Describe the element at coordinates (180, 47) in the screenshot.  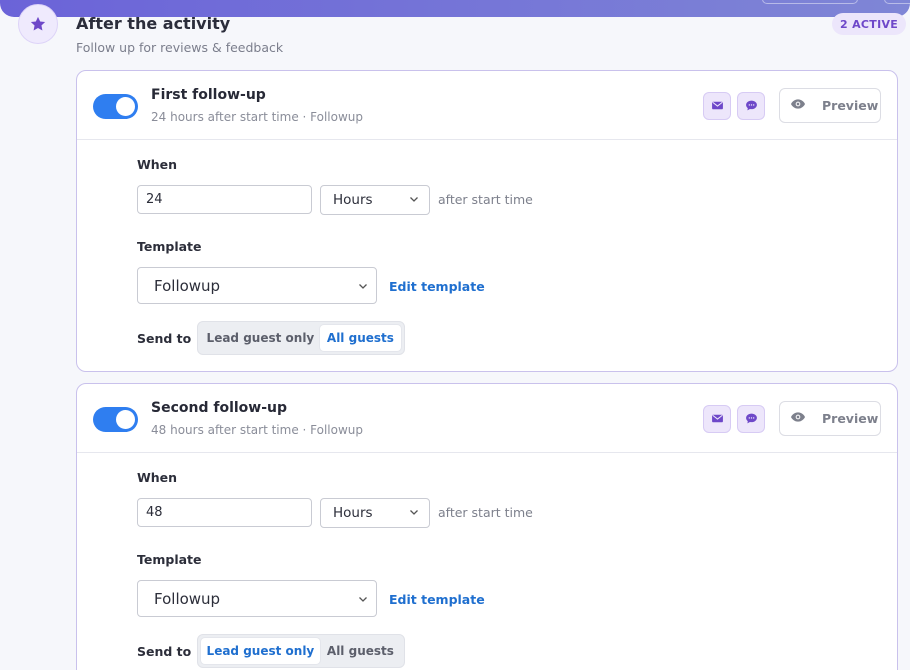
I see `section-subtitle: Follow up for reviews & feedback` at that location.